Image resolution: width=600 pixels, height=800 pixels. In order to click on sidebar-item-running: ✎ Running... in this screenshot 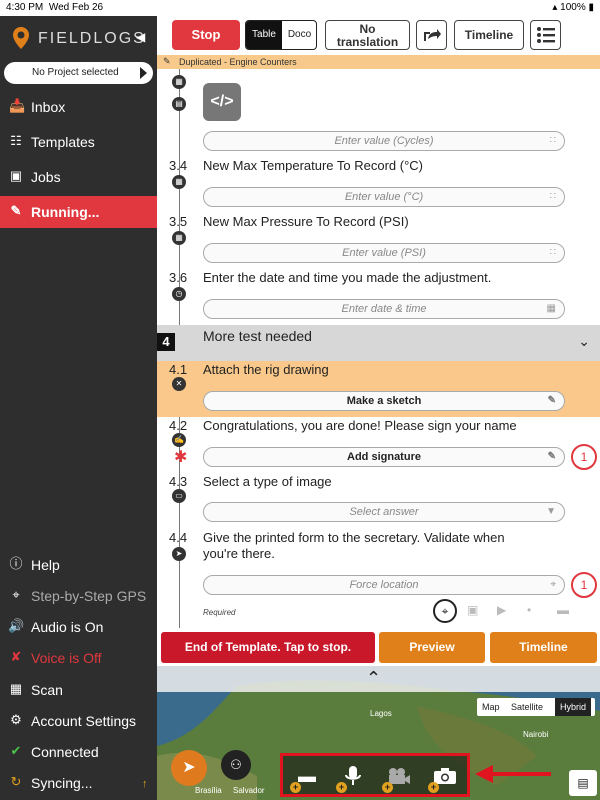, I will do `click(78, 212)`.